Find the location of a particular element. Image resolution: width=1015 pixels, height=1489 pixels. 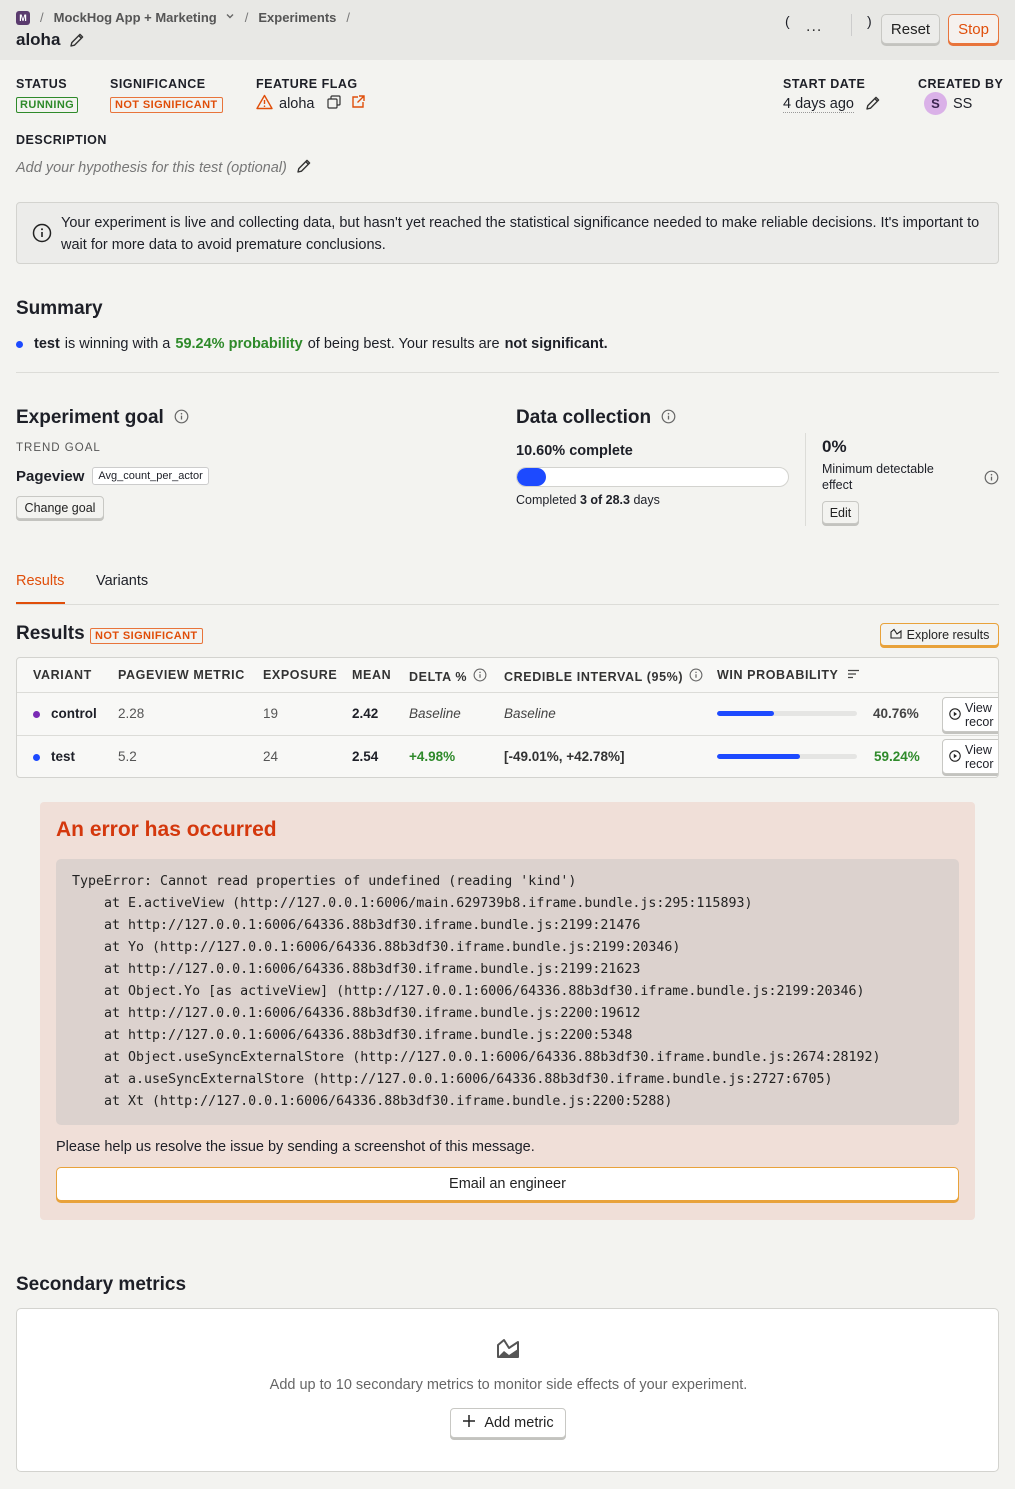

results-heading: Results is located at coordinates (50, 633).